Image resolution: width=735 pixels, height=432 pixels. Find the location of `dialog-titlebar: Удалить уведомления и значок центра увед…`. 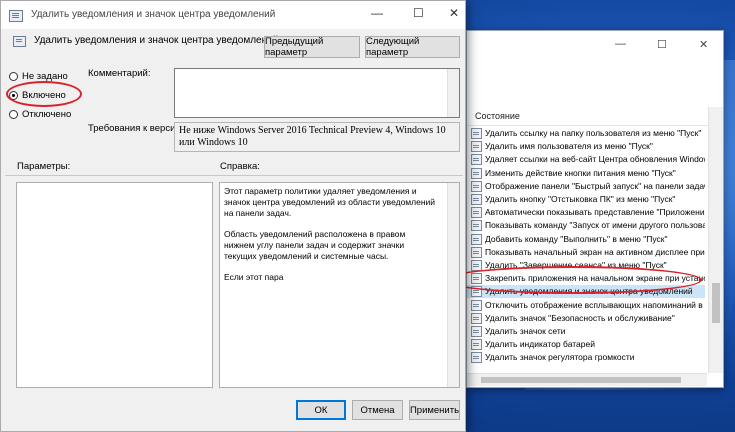

dialog-titlebar: Удалить уведомления и значок центра увед… is located at coordinates (233, 15).